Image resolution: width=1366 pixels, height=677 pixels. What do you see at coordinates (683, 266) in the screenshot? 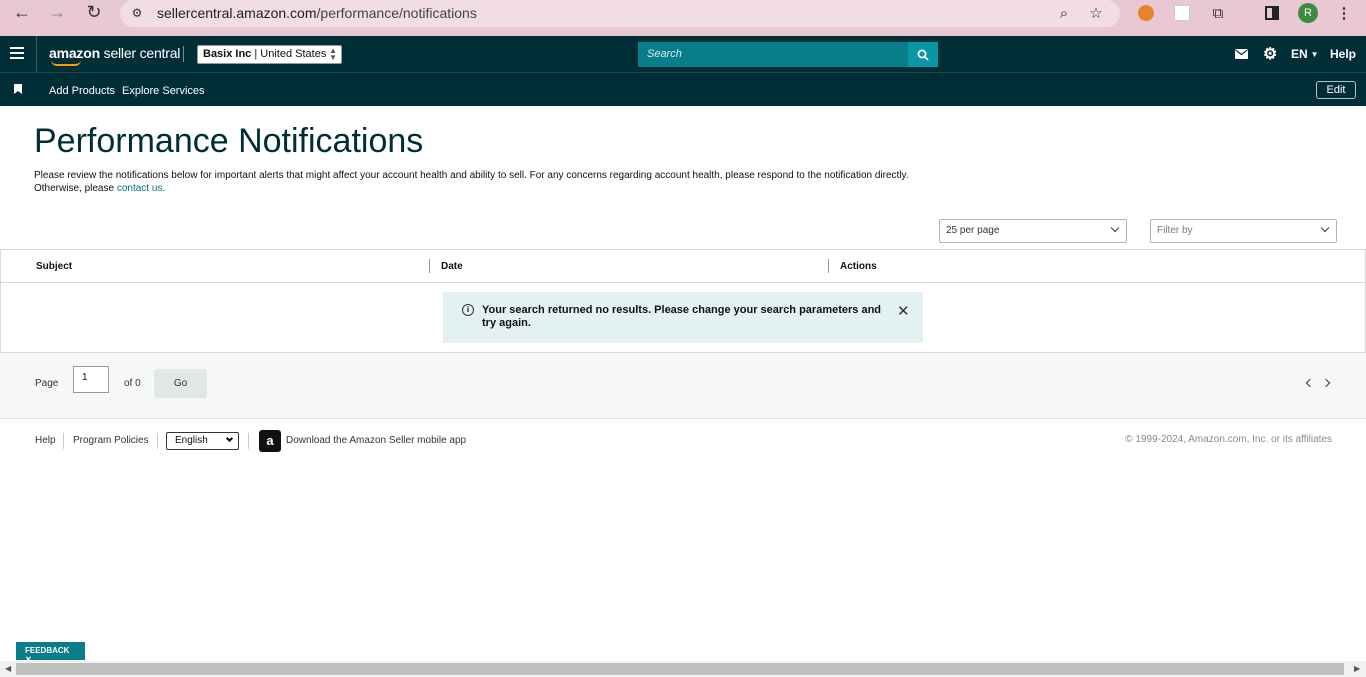
I see `table-header: Subject Date Actions` at bounding box center [683, 266].